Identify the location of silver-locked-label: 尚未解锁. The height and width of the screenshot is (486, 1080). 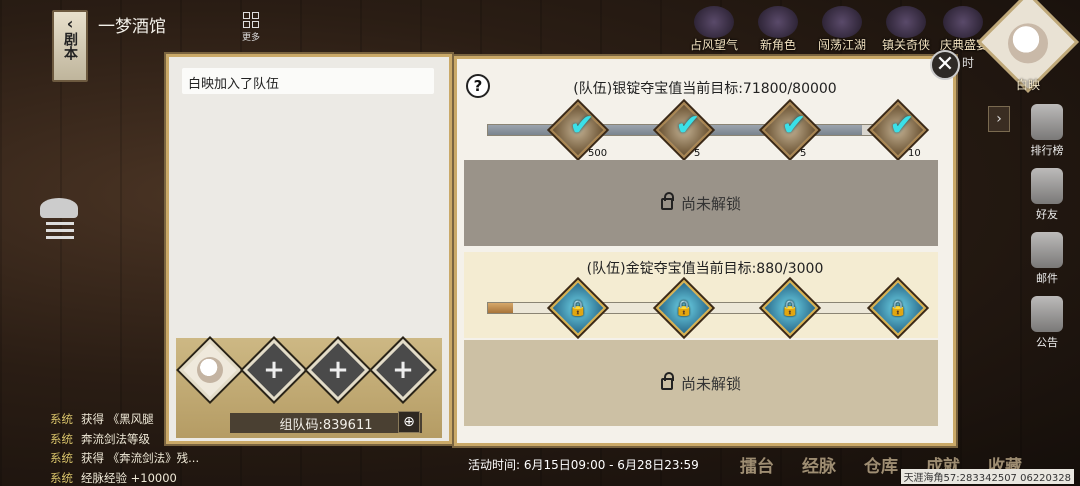
(710, 203).